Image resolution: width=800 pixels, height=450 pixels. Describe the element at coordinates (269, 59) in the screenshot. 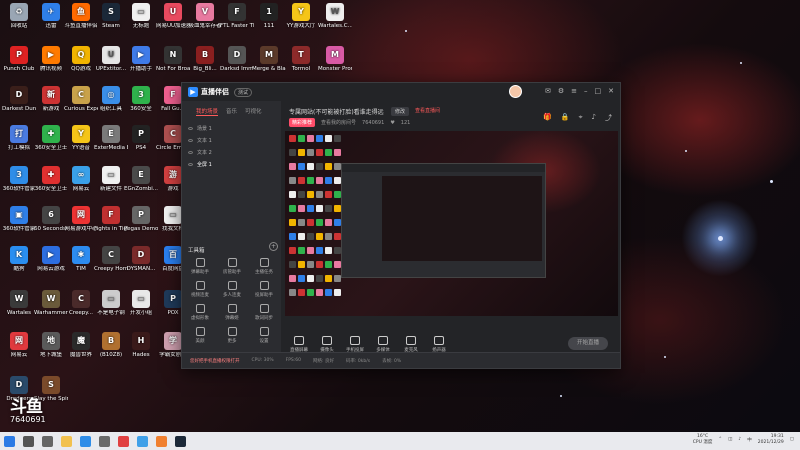

I see `desktop-icon: M Merge & Blade` at that location.